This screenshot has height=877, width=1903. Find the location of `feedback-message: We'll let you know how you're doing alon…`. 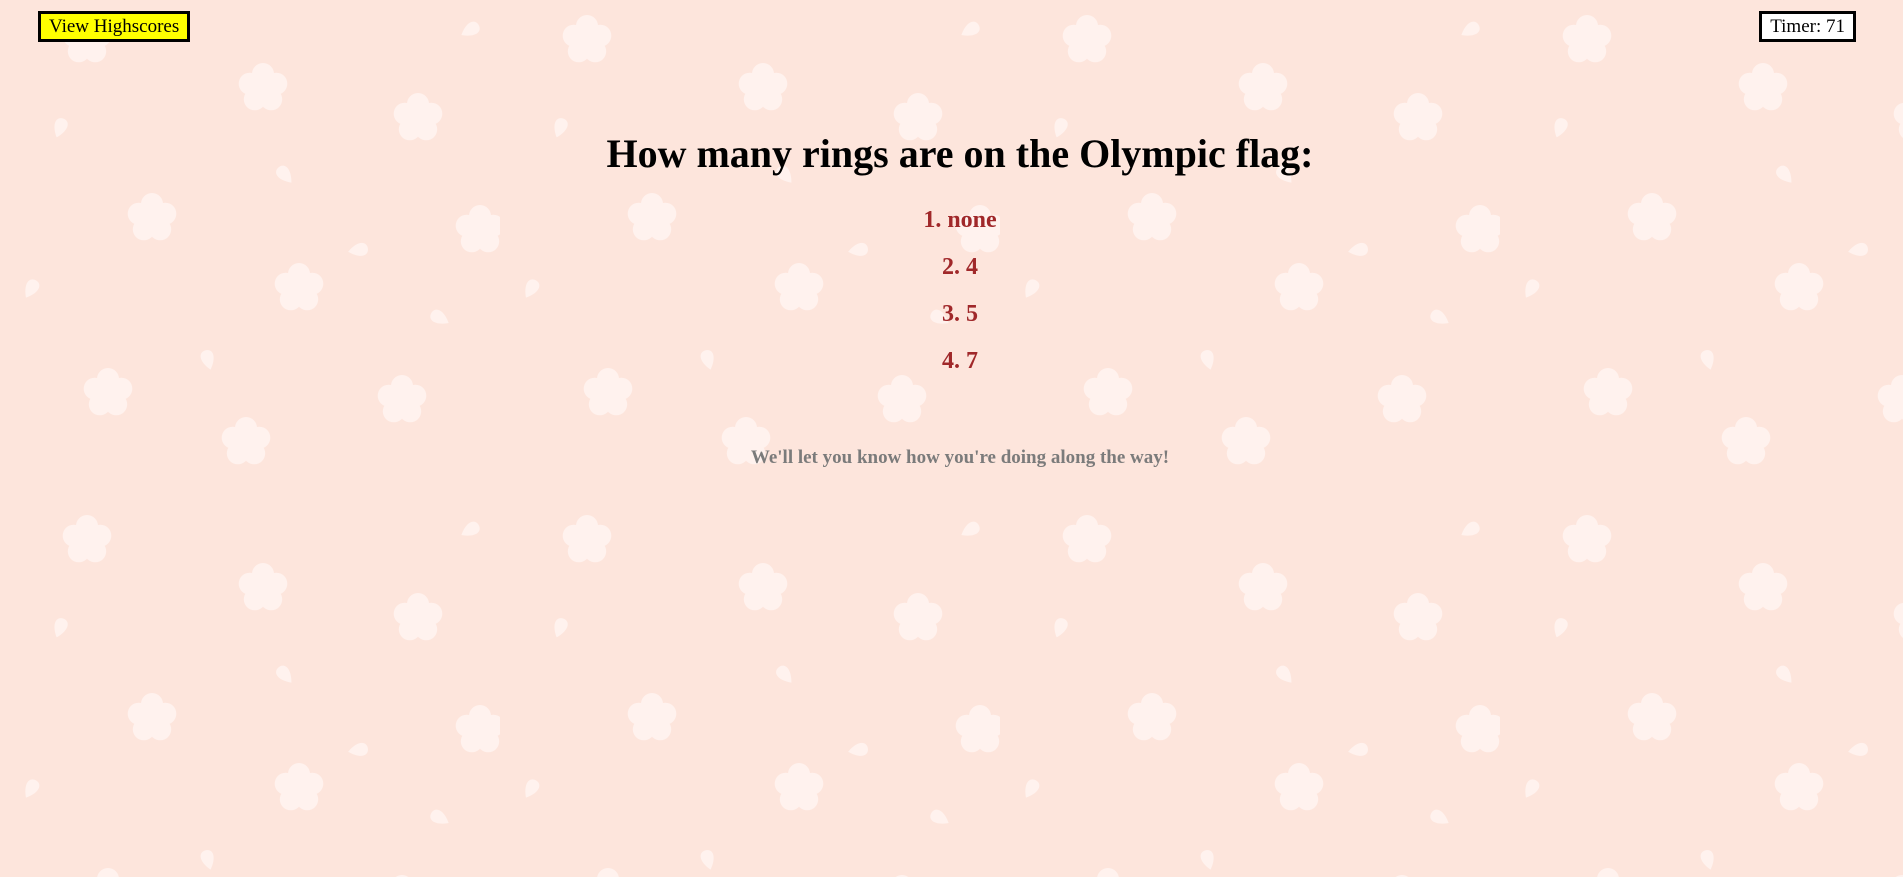

feedback-message: We'll let you know how you're doing alon… is located at coordinates (960, 457).